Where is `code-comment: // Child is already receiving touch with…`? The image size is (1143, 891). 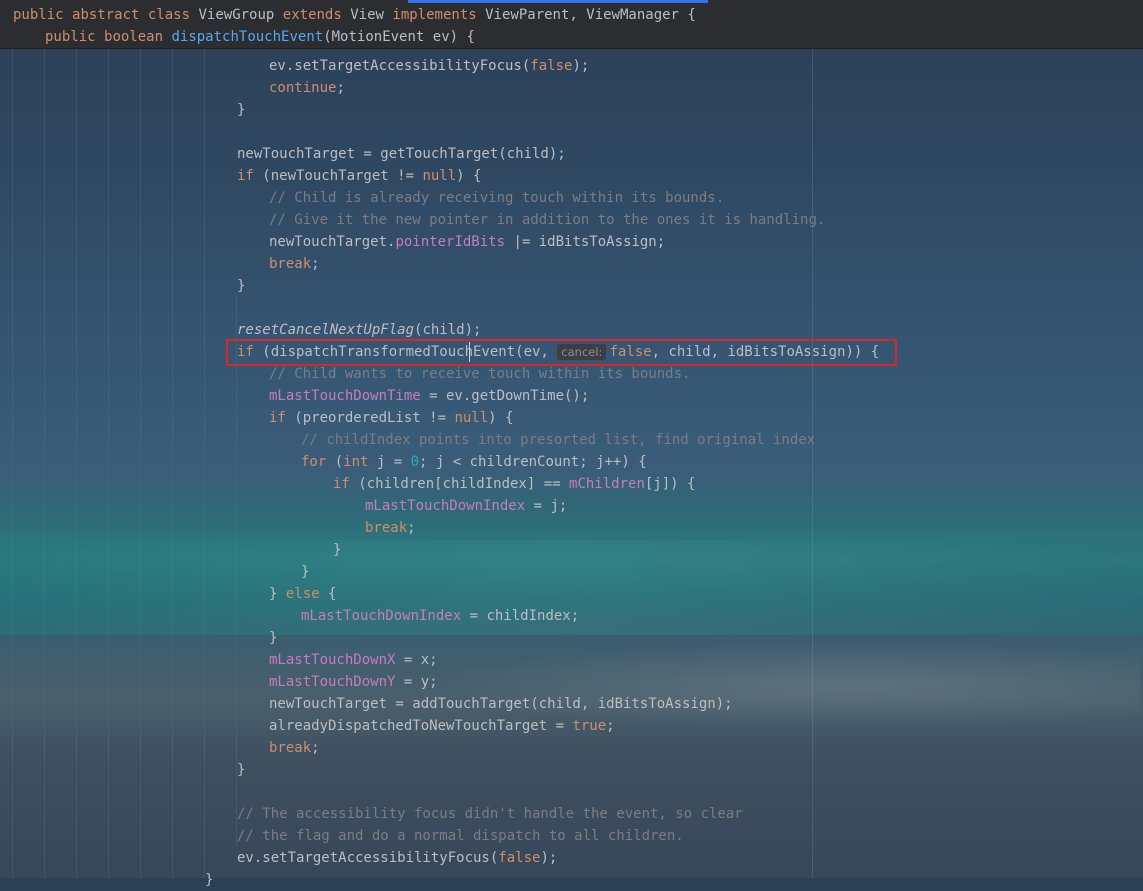
code-comment: // Child is already receiving touch with… is located at coordinates (496, 198).